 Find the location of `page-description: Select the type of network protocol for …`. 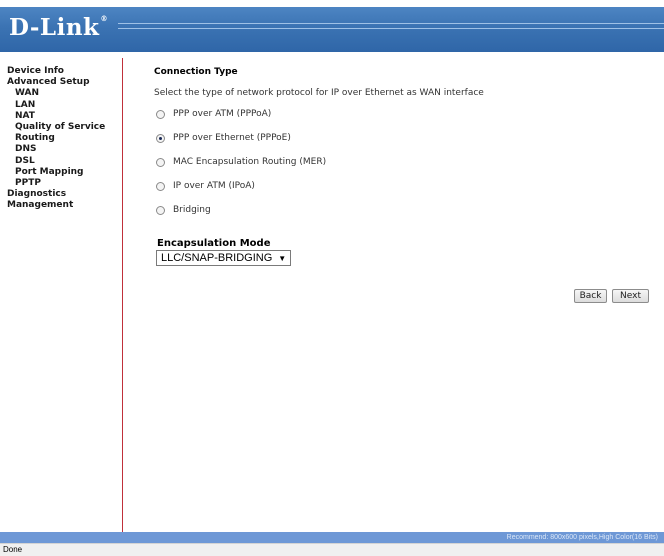

page-description: Select the type of network protocol for … is located at coordinates (319, 93).